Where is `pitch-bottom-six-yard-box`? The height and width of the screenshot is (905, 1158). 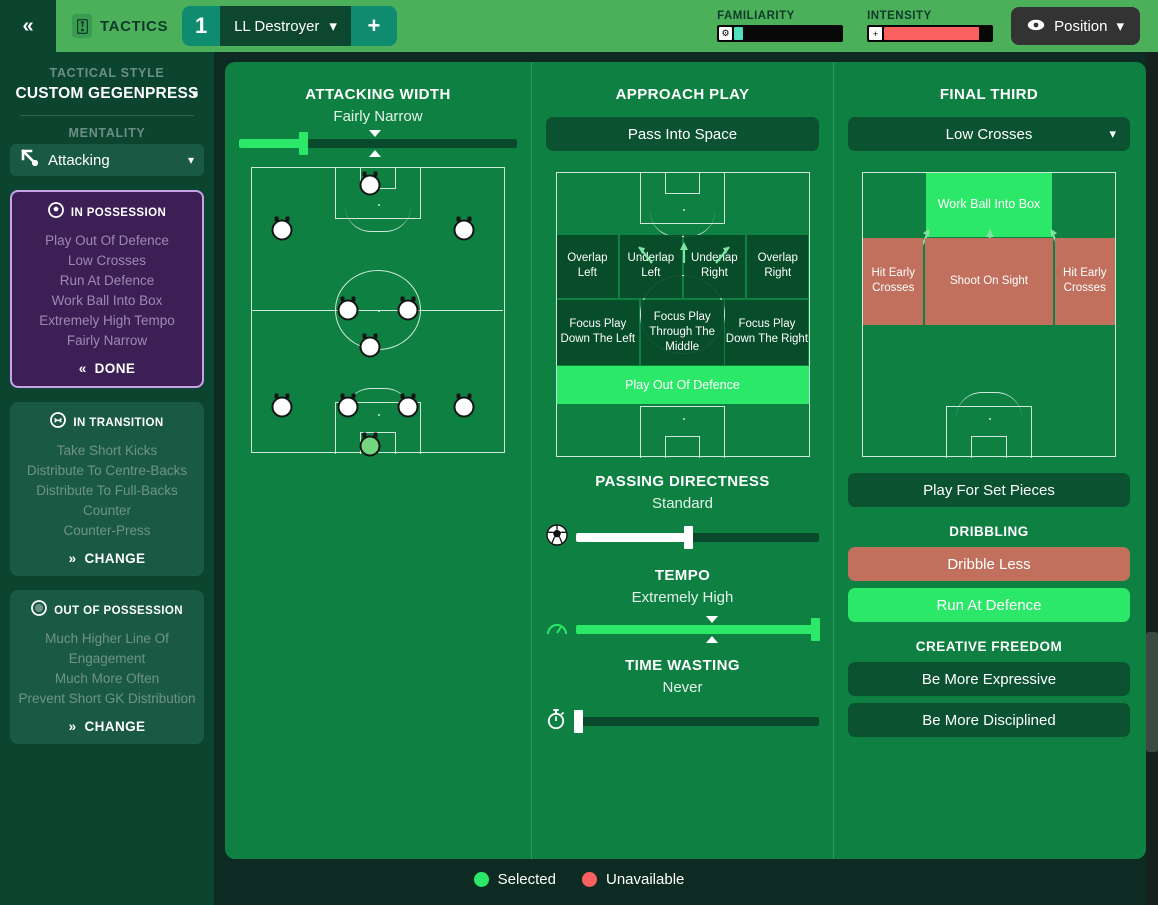
pitch-bottom-six-yard-box is located at coordinates (682, 446).